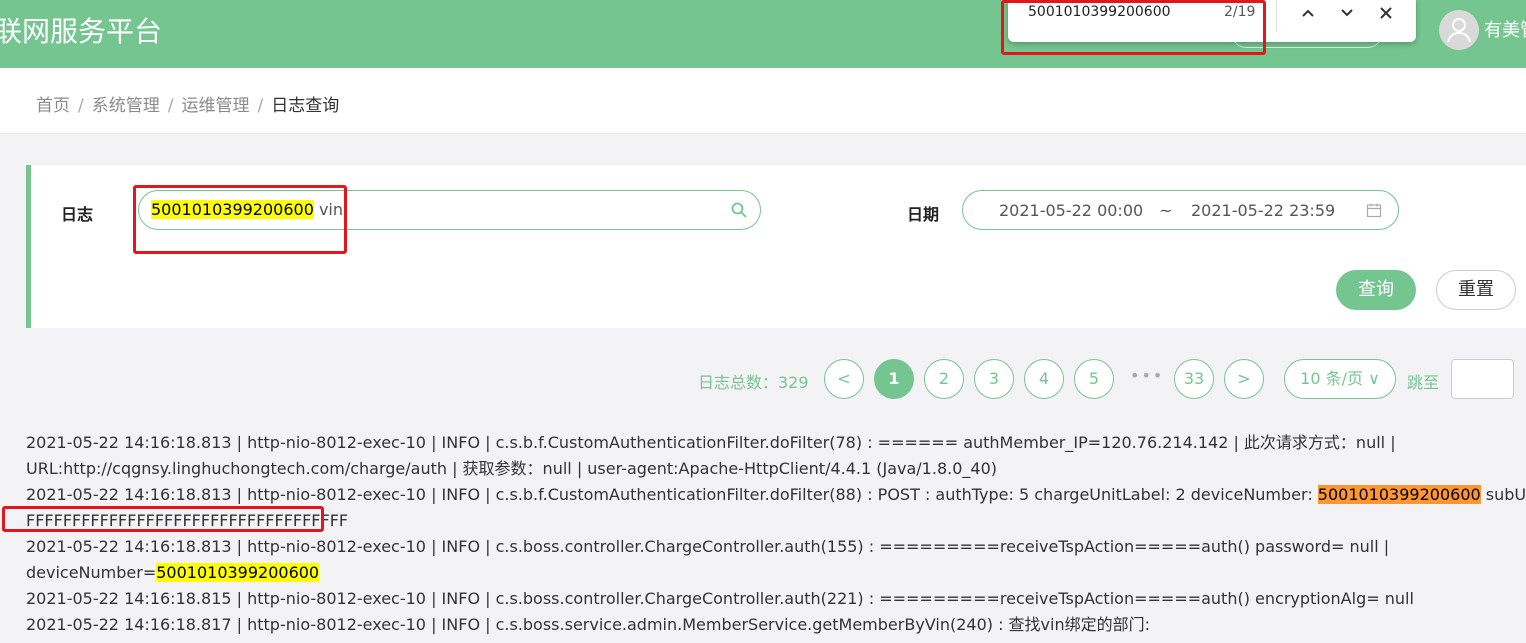 This screenshot has height=643, width=1526. Describe the element at coordinates (776, 573) in the screenshot. I see `log-line: deviceNumber=5001010399200600` at that location.